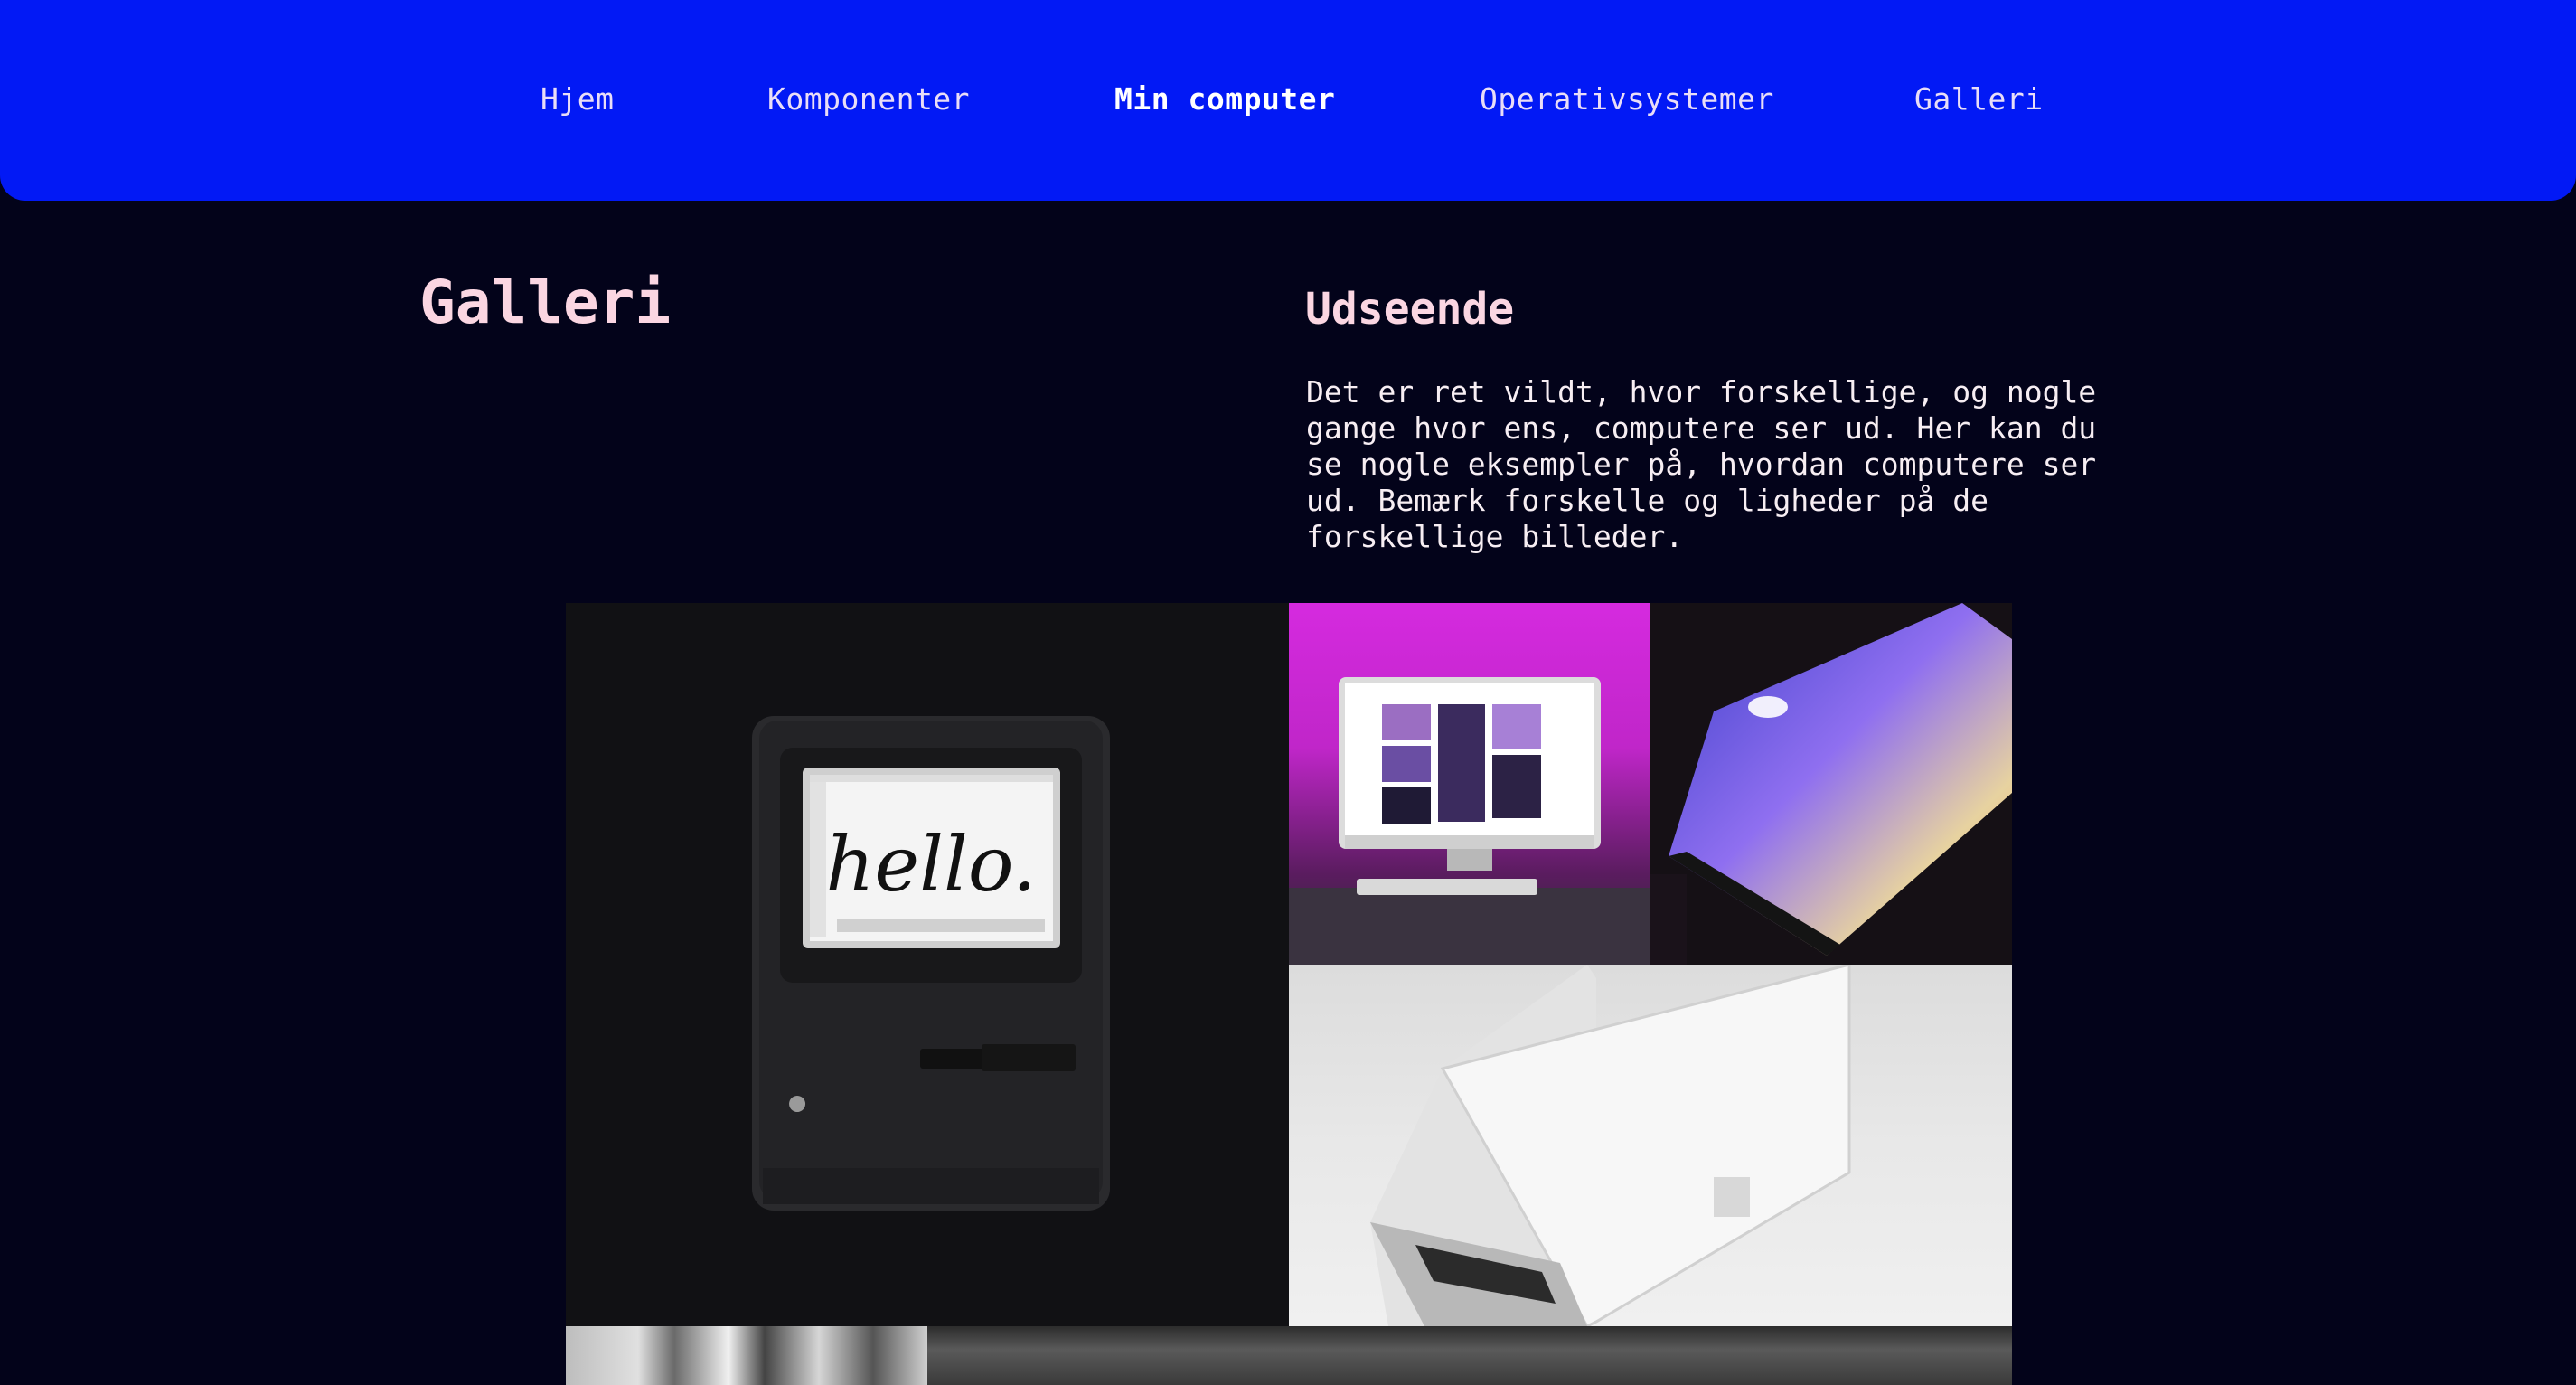 The image size is (2576, 1385). I want to click on nav-link-operativsystemer: Operativsystemer, so click(1627, 99).